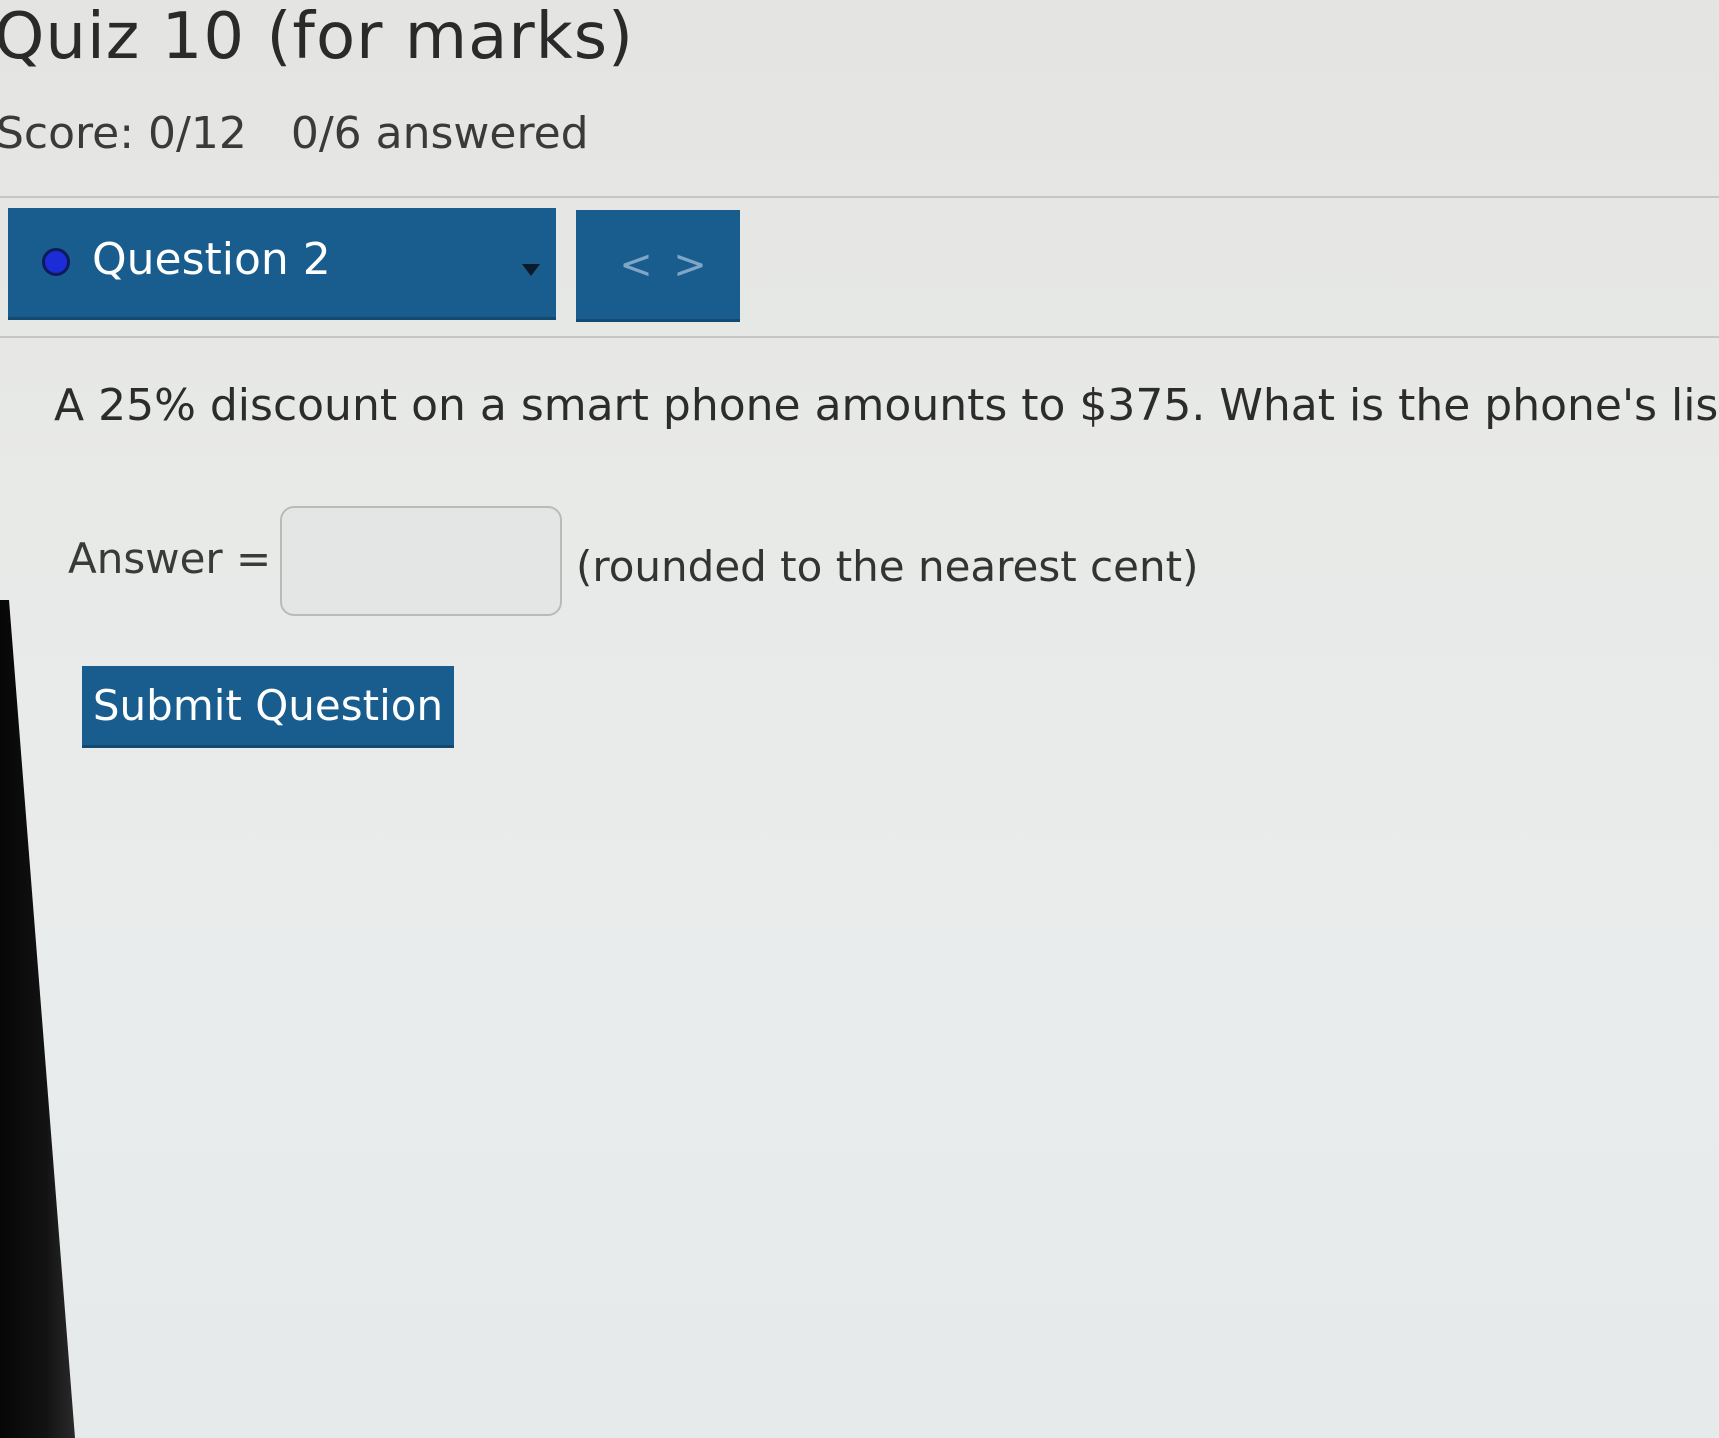 The image size is (1719, 1438). Describe the element at coordinates (439, 133) in the screenshot. I see `answered-count: 0/6 answered` at that location.